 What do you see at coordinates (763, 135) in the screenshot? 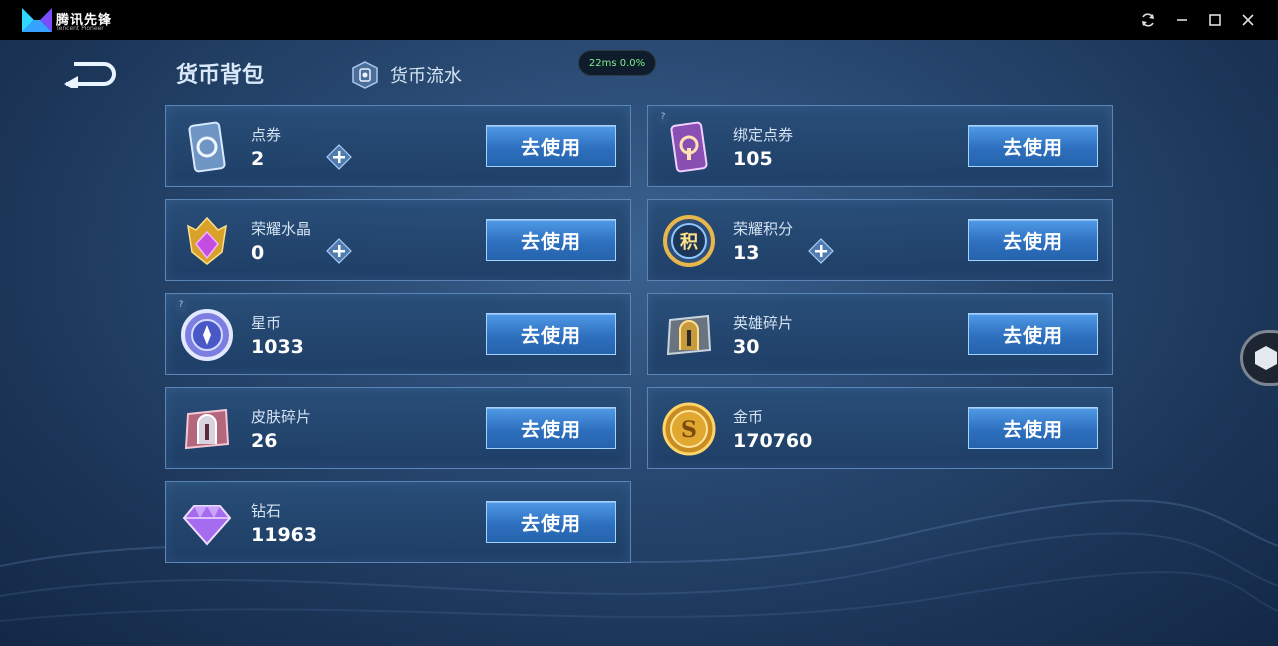
I see `currency-name: 绑定点券` at bounding box center [763, 135].